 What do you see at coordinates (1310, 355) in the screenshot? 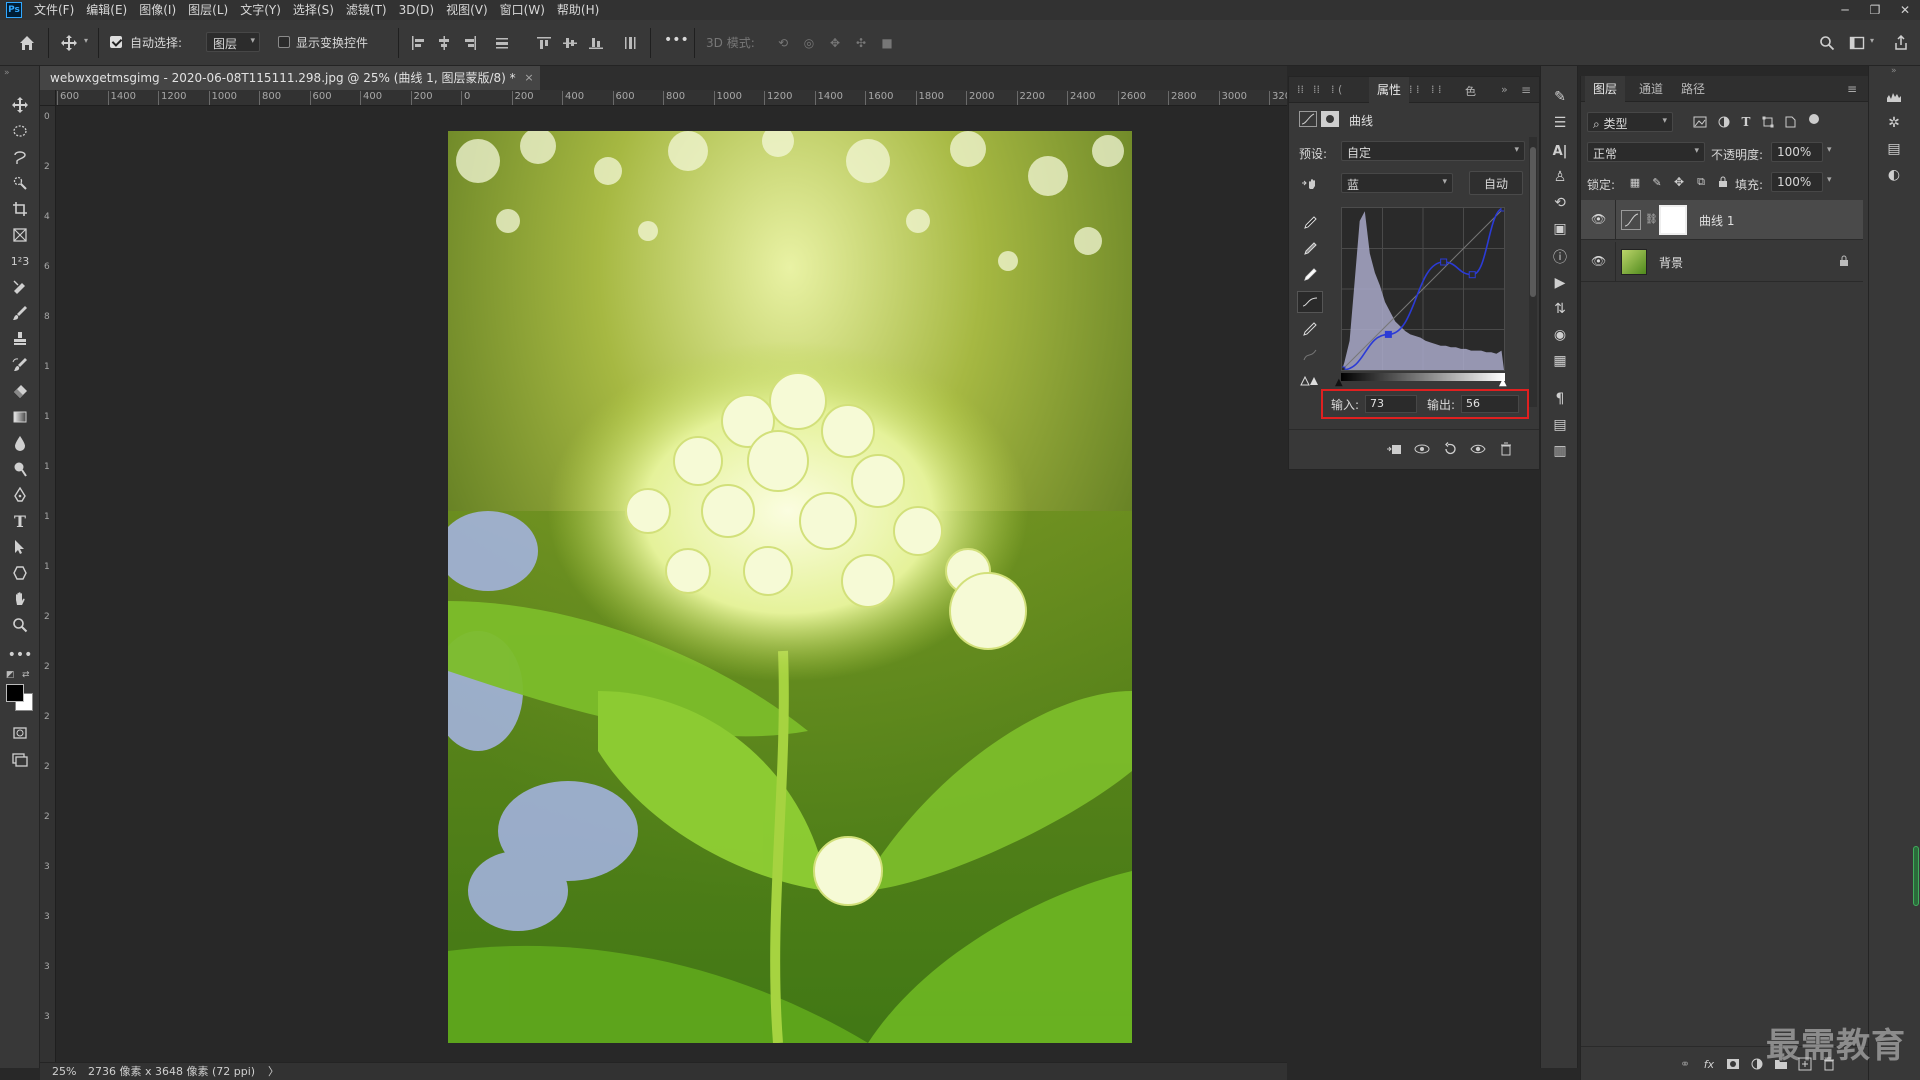
I see `smooth-curve-icon` at bounding box center [1310, 355].